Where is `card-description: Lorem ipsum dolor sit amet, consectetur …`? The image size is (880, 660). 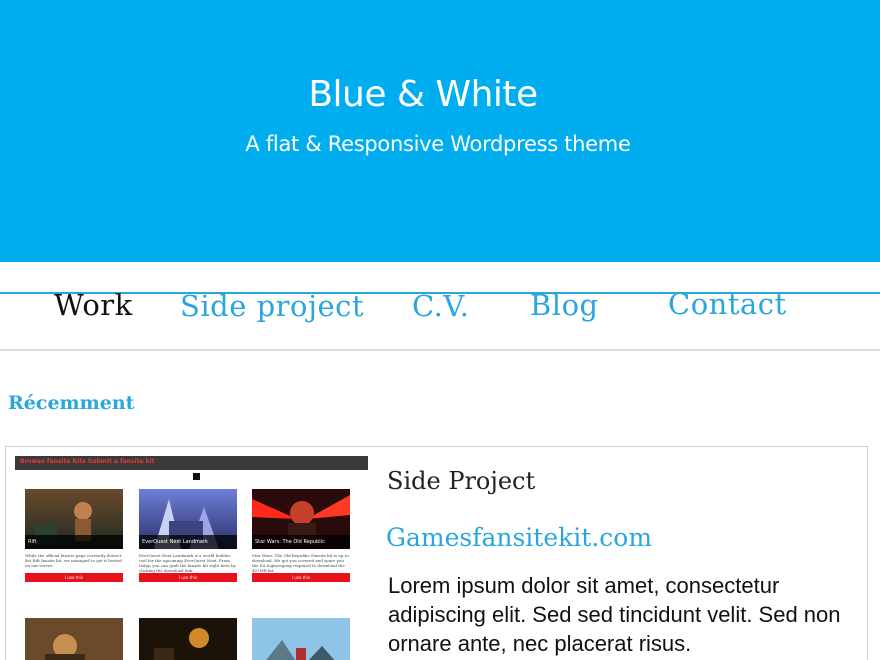 card-description: Lorem ipsum dolor sit amet, consectetur … is located at coordinates (614, 614).